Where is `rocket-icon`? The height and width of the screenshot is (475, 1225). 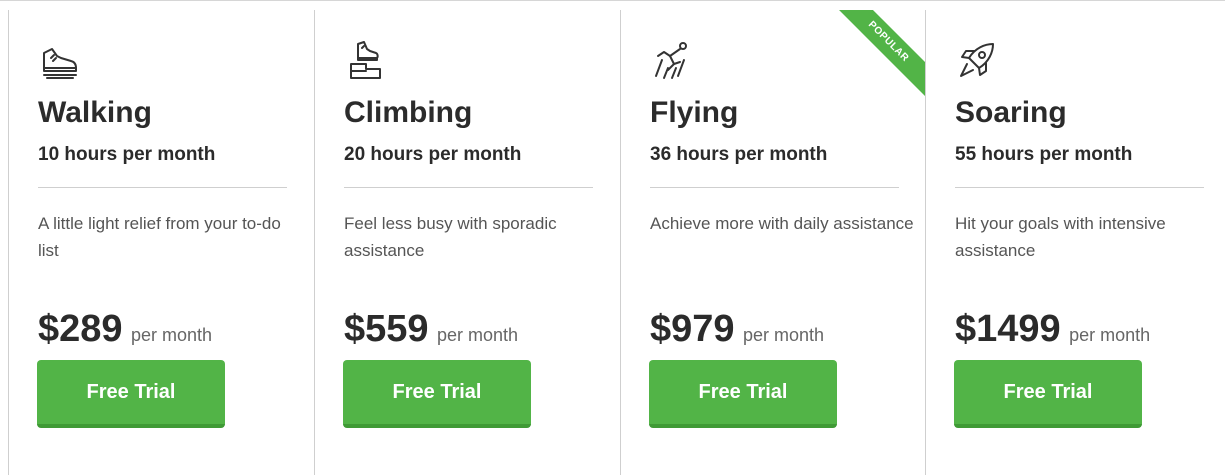
rocket-icon is located at coordinates (977, 60).